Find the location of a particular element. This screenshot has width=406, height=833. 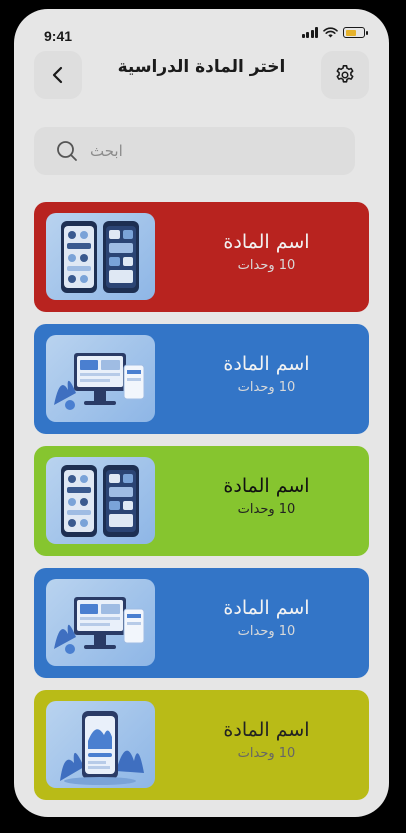

chevron-left-icon is located at coordinates (57, 75).